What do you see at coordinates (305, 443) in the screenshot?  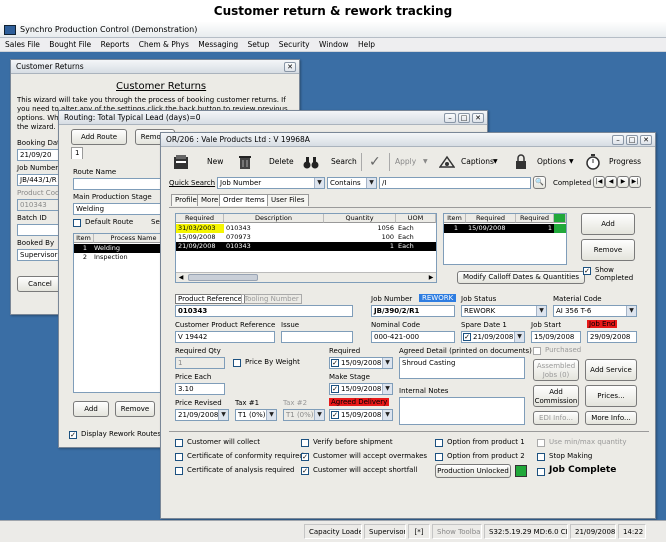 I see `verify-checkbox` at bounding box center [305, 443].